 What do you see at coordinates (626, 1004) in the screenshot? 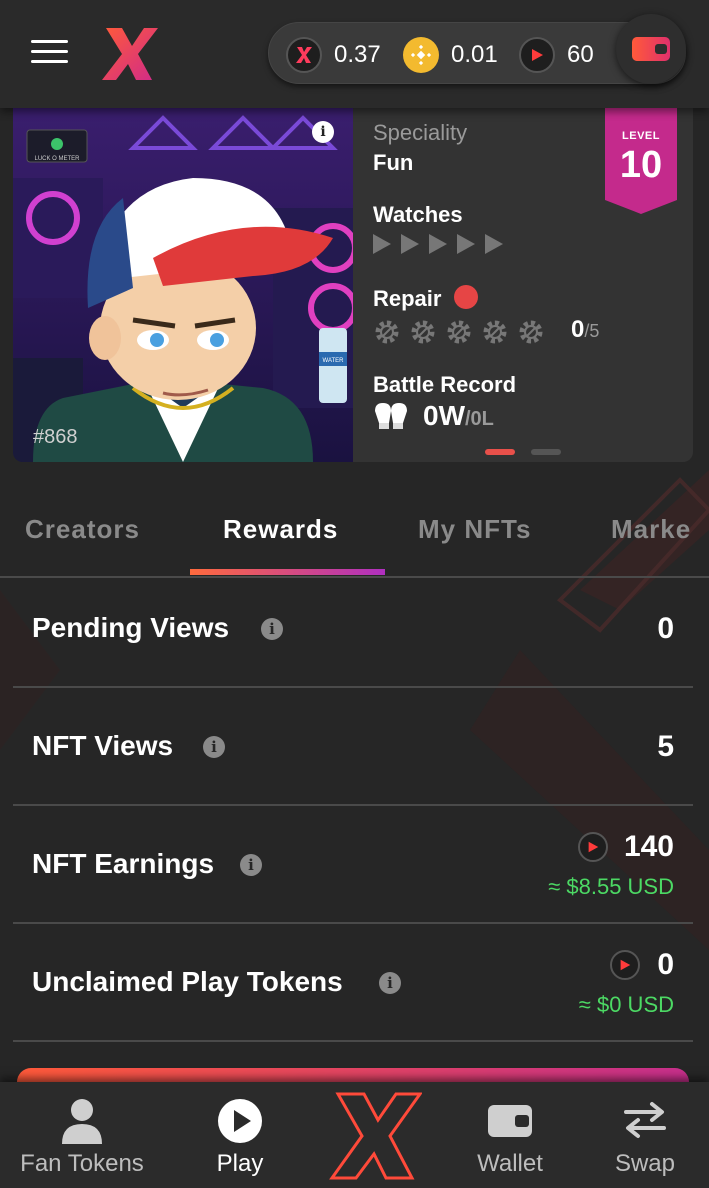
I see `reward-usd-value: ≈ $0 USD` at bounding box center [626, 1004].